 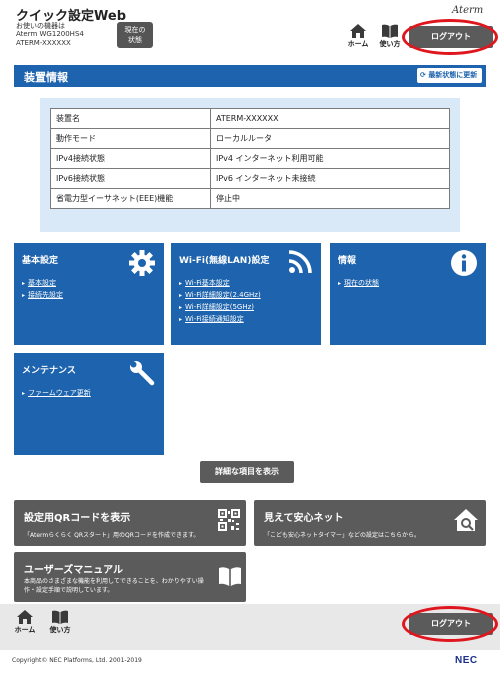 What do you see at coordinates (142, 265) in the screenshot?
I see `gear-icon` at bounding box center [142, 265].